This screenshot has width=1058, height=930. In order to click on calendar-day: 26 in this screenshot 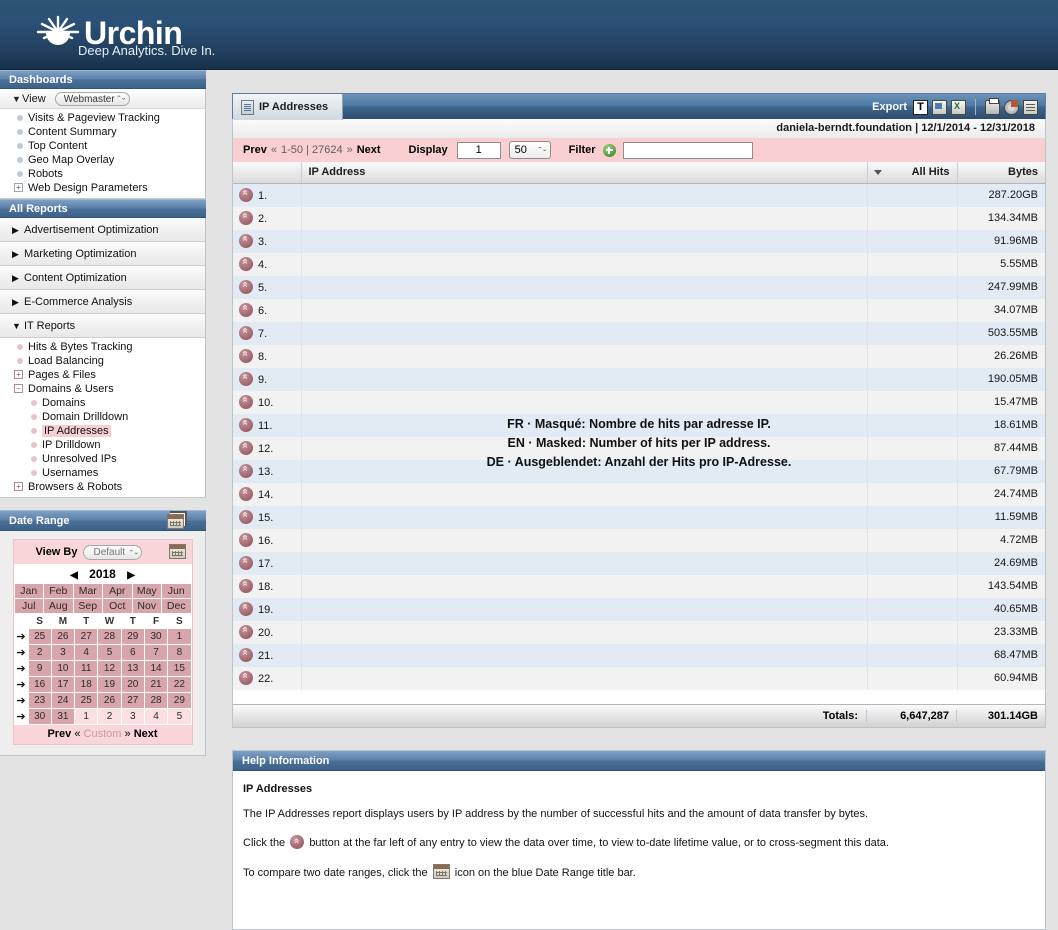, I will do `click(109, 700)`.